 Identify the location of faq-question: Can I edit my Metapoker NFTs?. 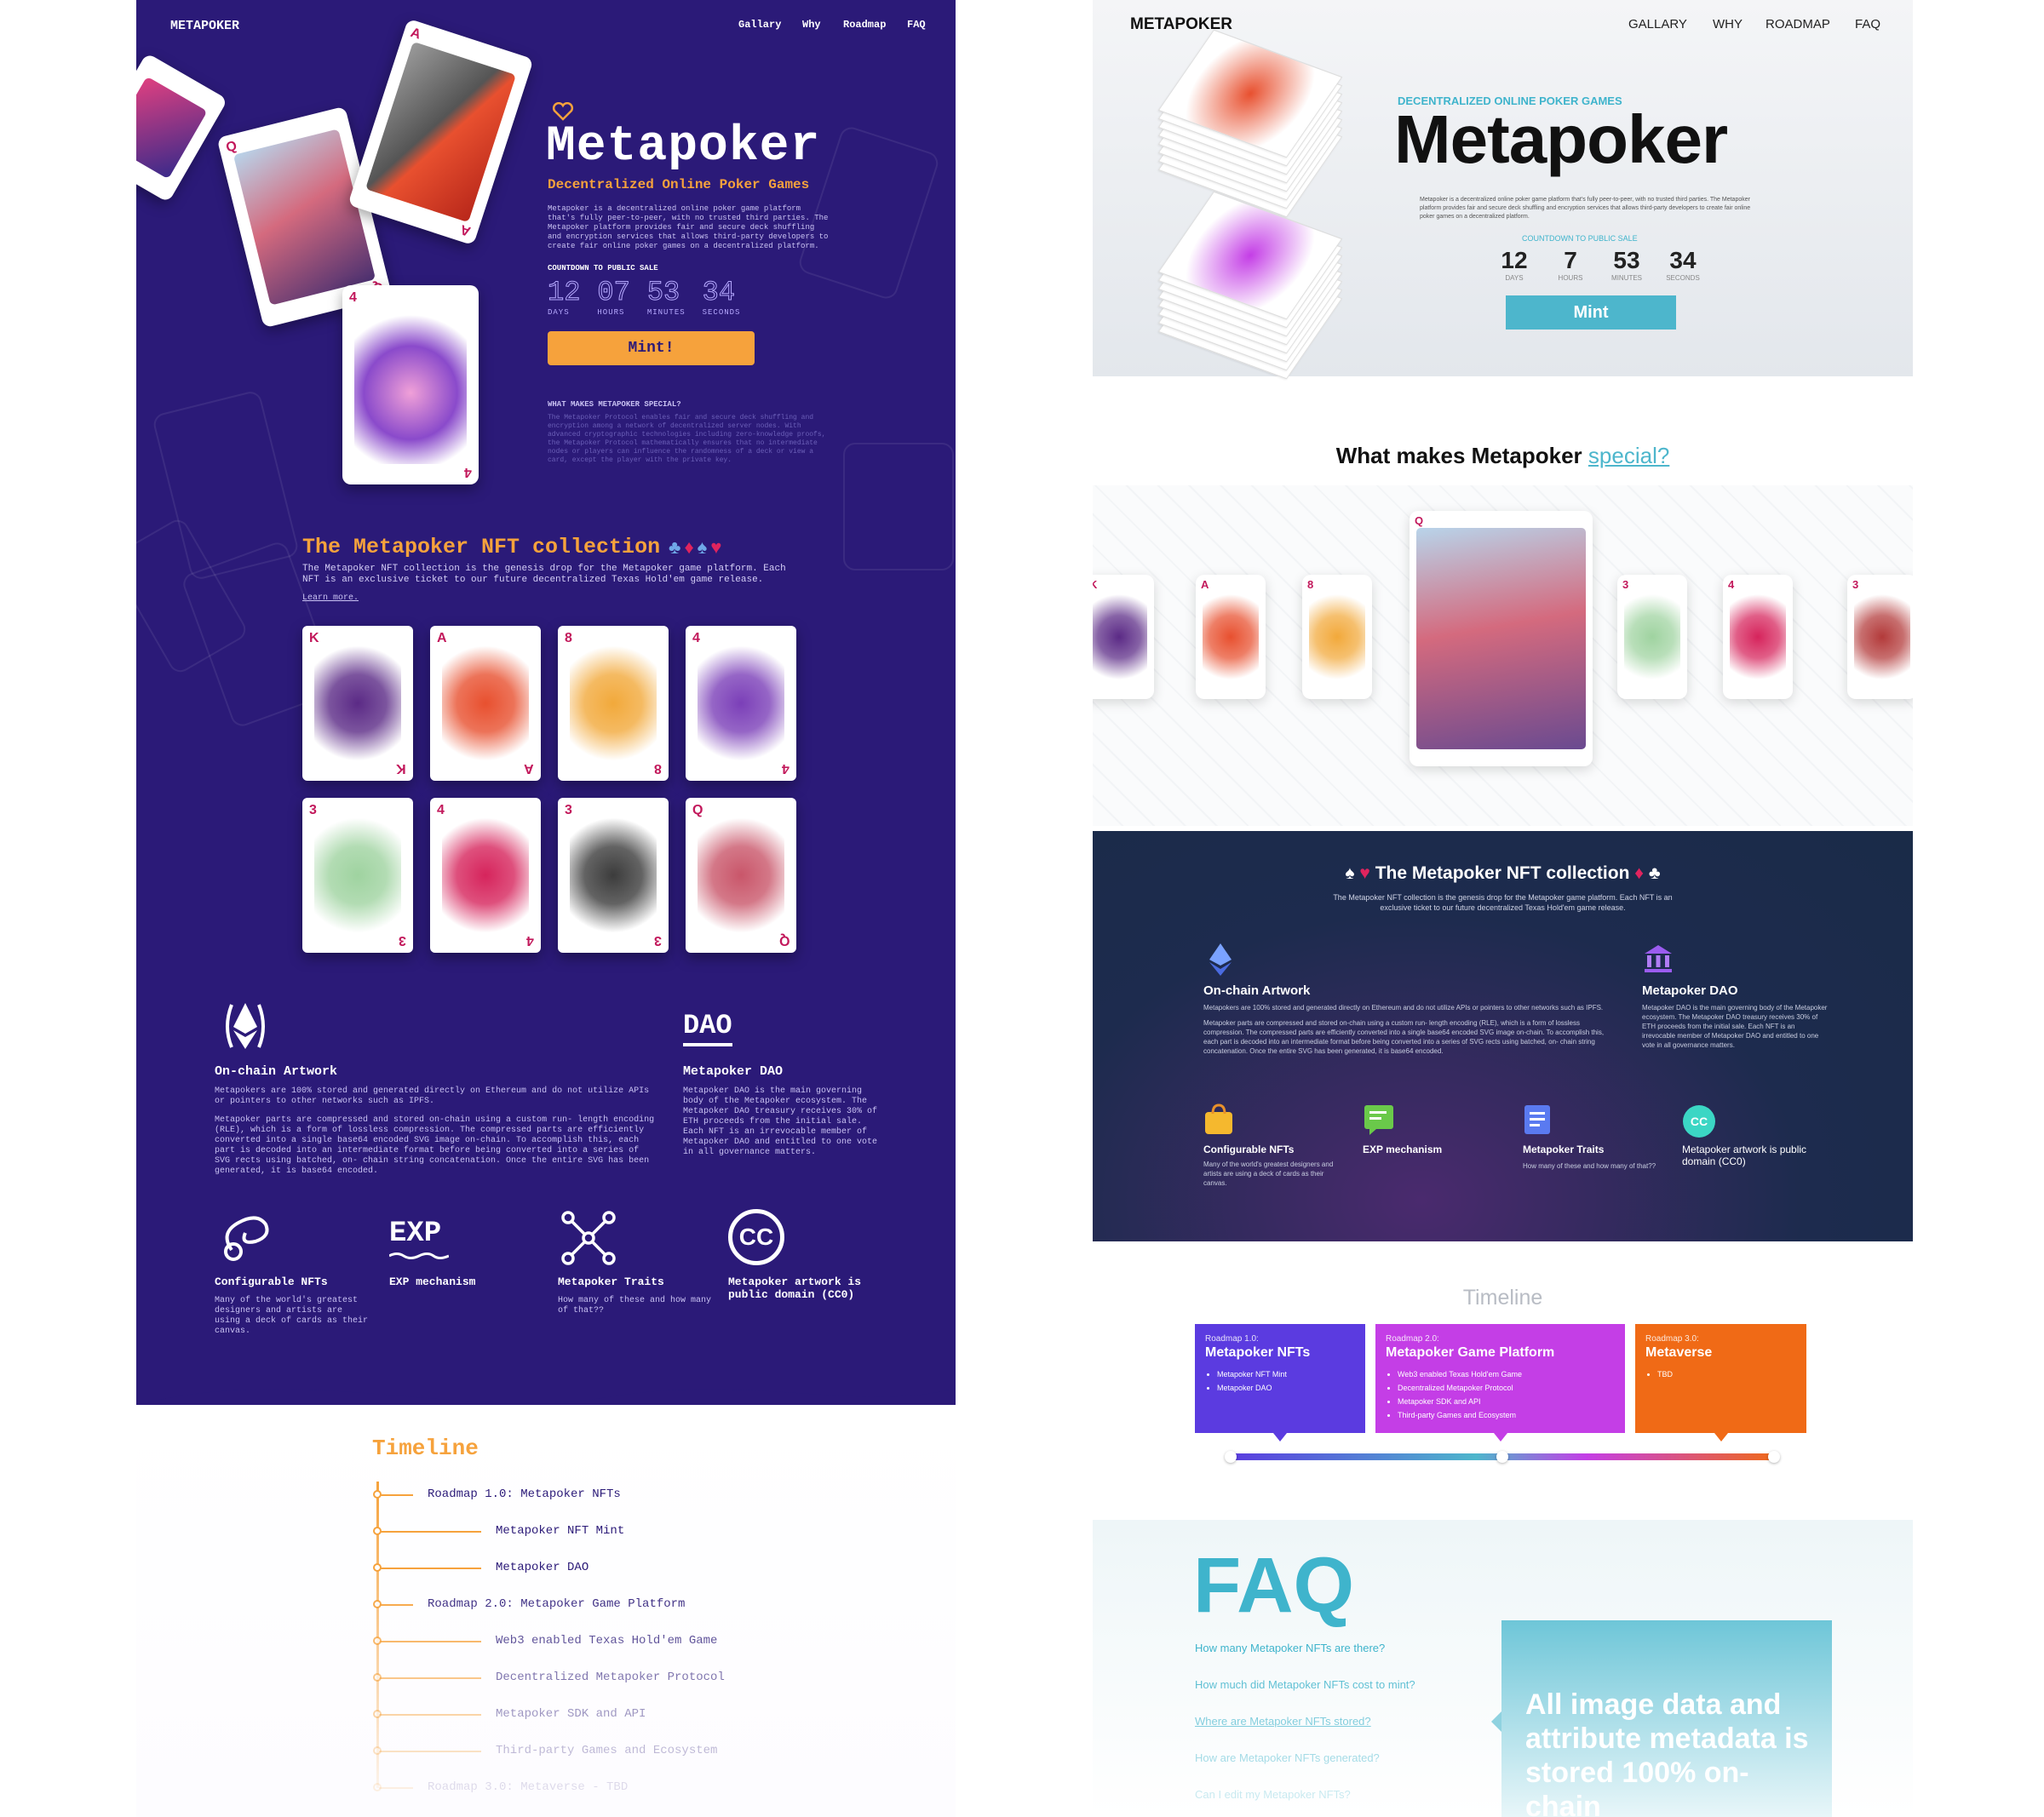
(1273, 1794).